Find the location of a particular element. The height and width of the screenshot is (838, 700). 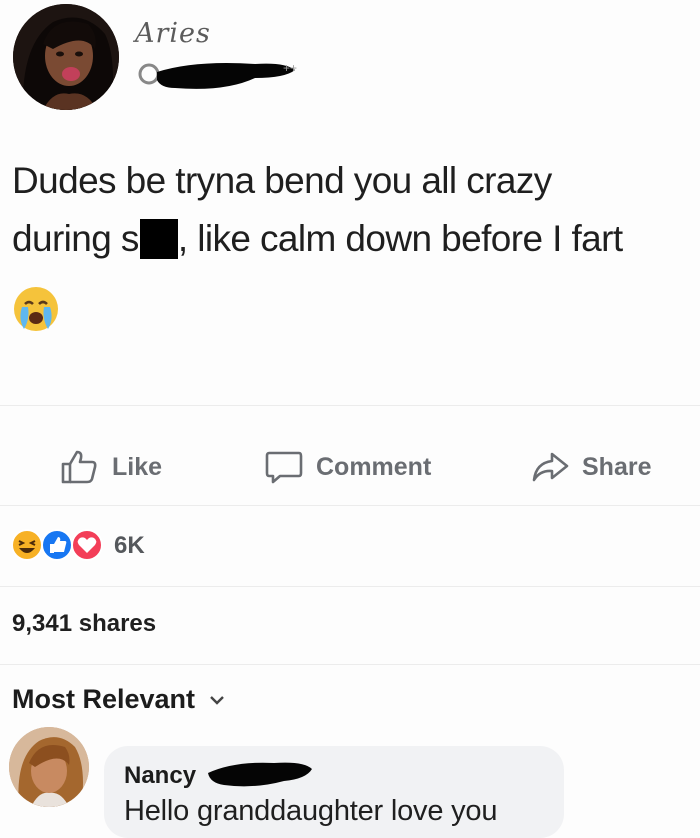

post-text-line-2: during s , like calm down before I fart is located at coordinates (356, 239).